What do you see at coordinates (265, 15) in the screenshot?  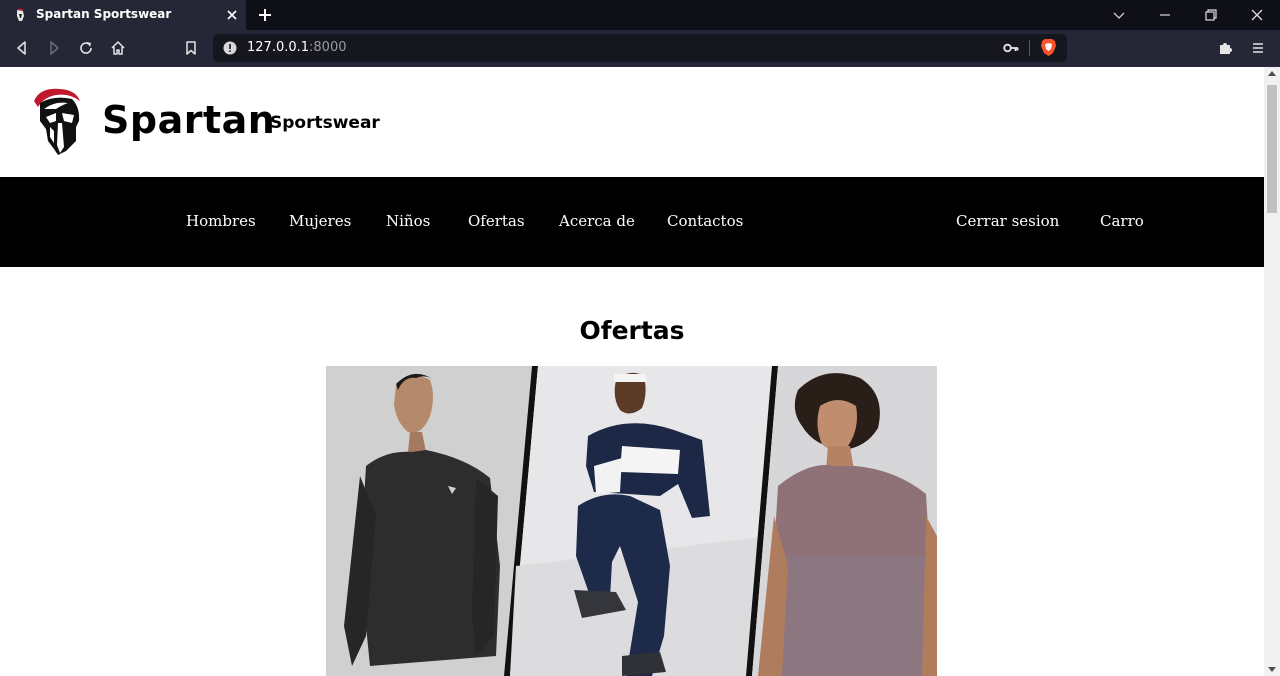 I see `new-tab-icon` at bounding box center [265, 15].